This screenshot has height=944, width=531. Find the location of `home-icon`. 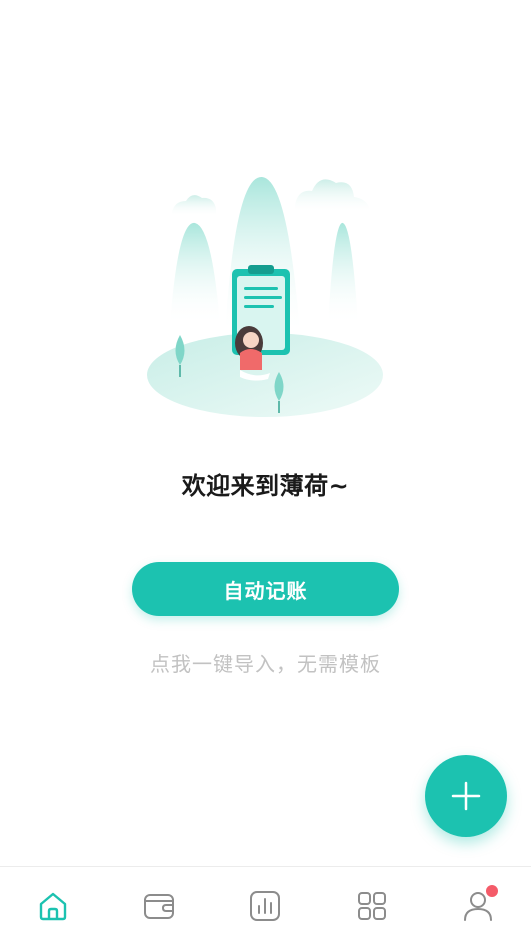

home-icon is located at coordinates (53, 906).